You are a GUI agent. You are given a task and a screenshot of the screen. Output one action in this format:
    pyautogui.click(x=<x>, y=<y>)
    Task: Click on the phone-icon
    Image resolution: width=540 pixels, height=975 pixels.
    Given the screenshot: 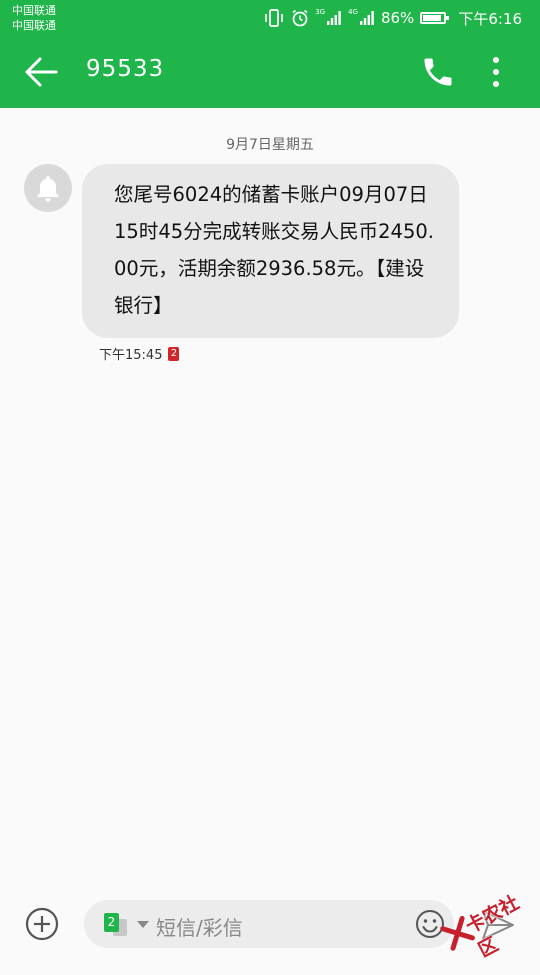 What is the action you would take?
    pyautogui.click(x=438, y=72)
    